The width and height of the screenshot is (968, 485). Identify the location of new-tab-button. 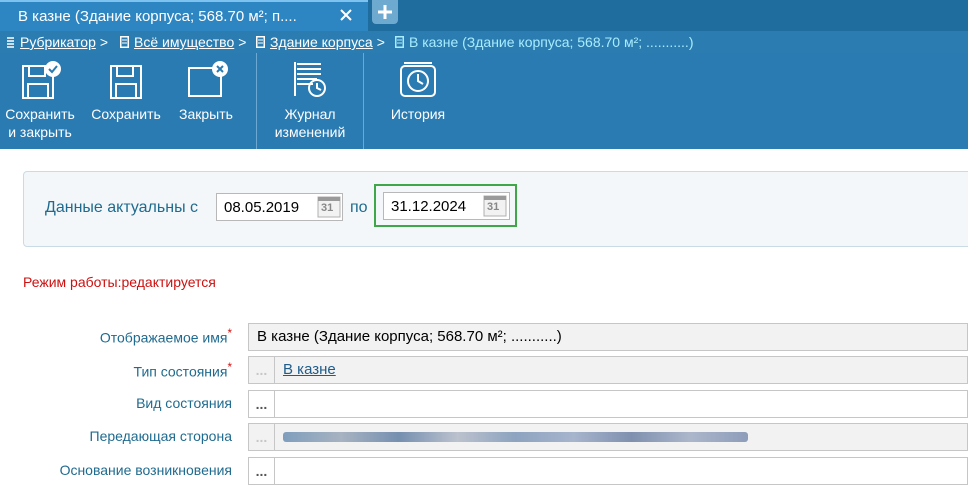
(385, 12).